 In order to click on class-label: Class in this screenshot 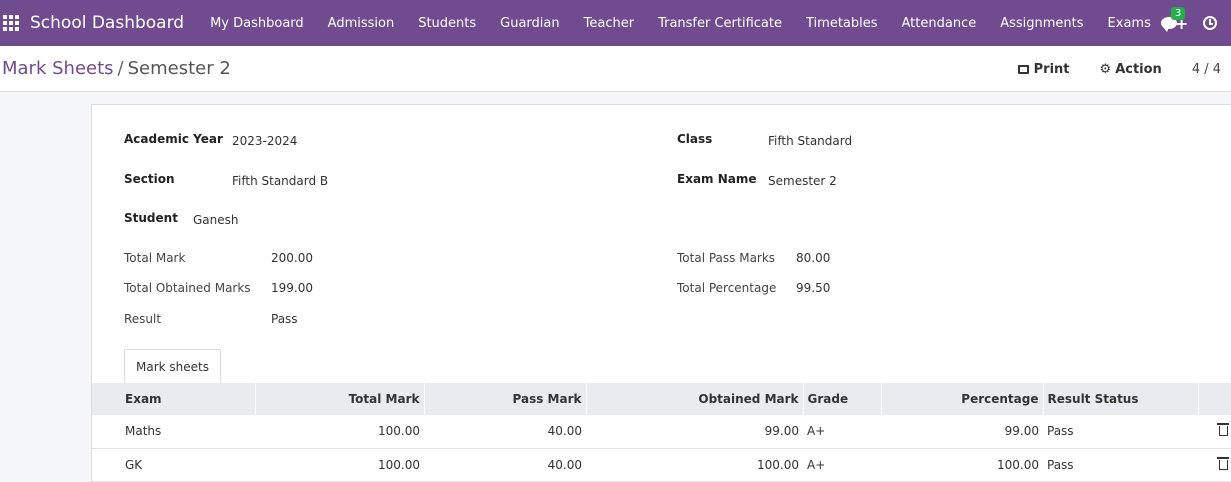, I will do `click(695, 139)`.